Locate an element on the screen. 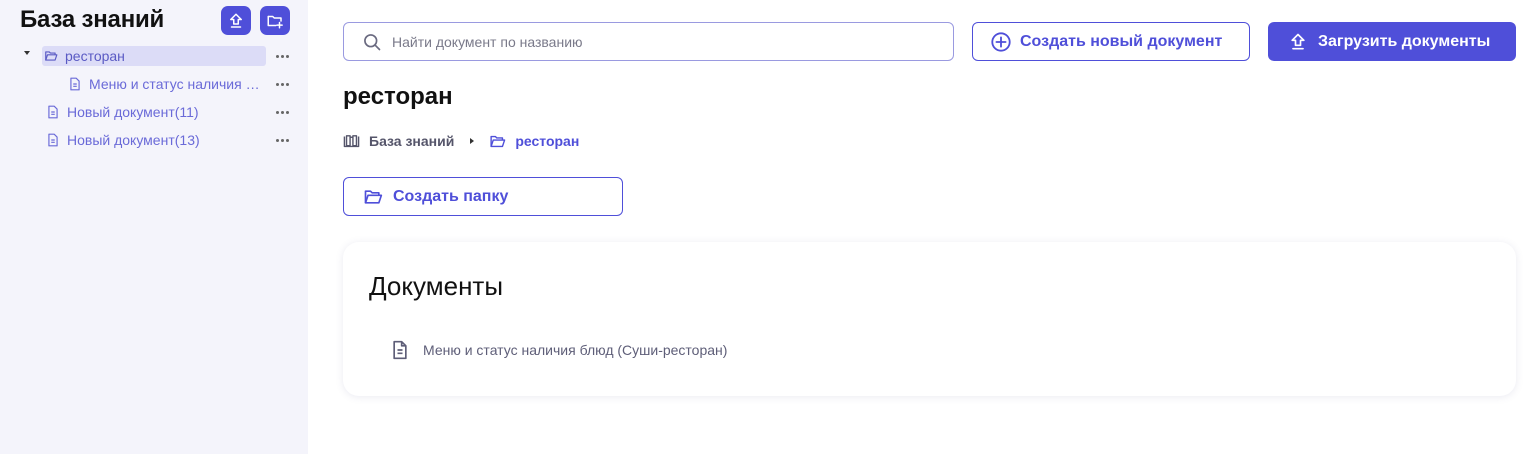 This screenshot has width=1535, height=454. upload-button is located at coordinates (236, 20).